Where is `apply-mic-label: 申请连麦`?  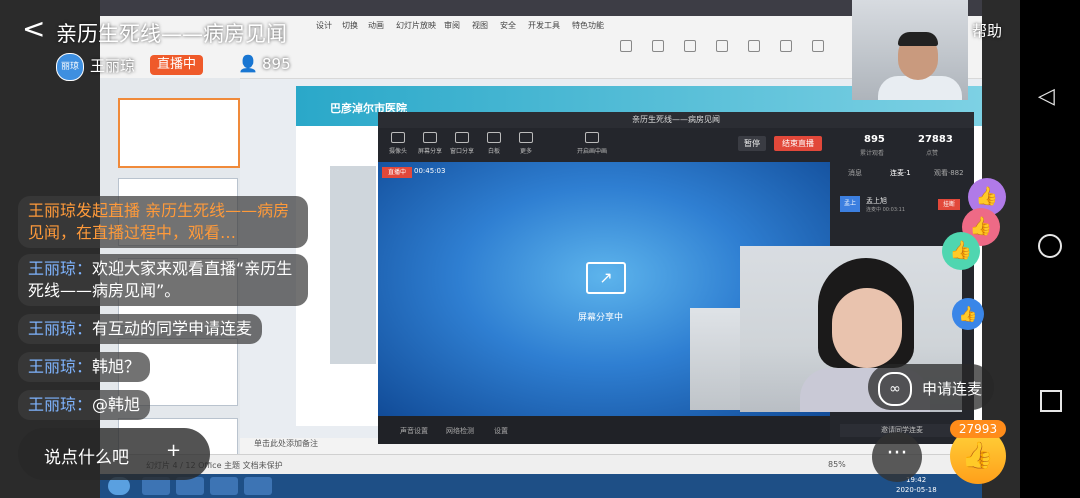 apply-mic-label: 申请连麦 is located at coordinates (952, 389).